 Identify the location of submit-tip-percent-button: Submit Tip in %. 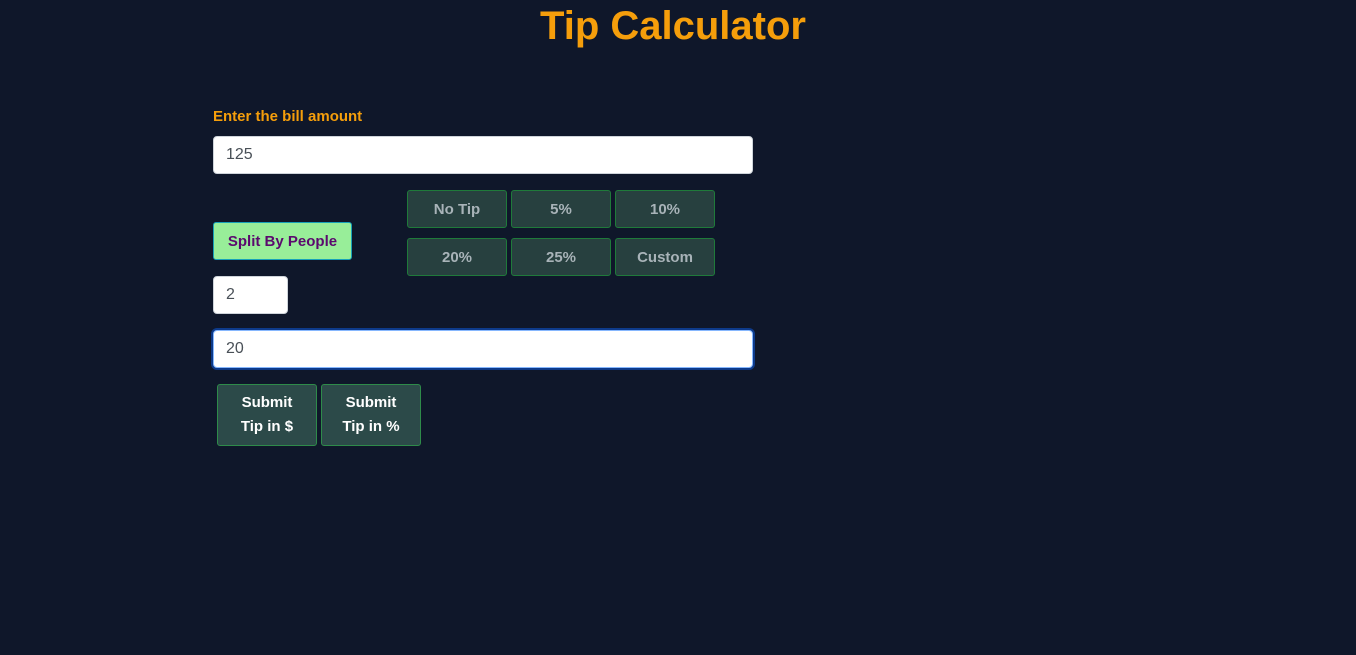
(371, 415).